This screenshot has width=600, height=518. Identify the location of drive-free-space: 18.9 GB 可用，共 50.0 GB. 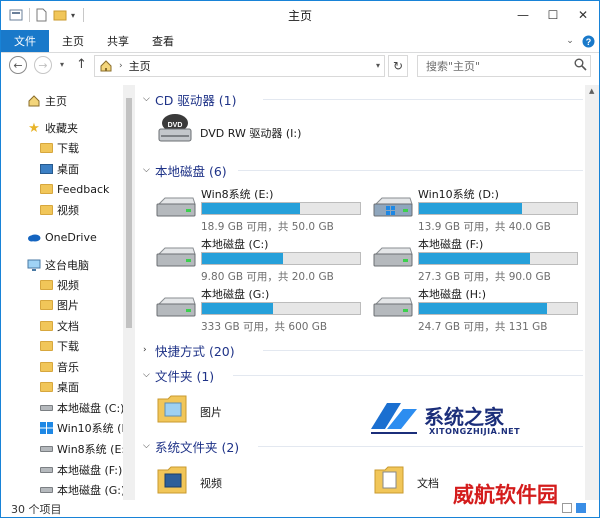
(267, 227).